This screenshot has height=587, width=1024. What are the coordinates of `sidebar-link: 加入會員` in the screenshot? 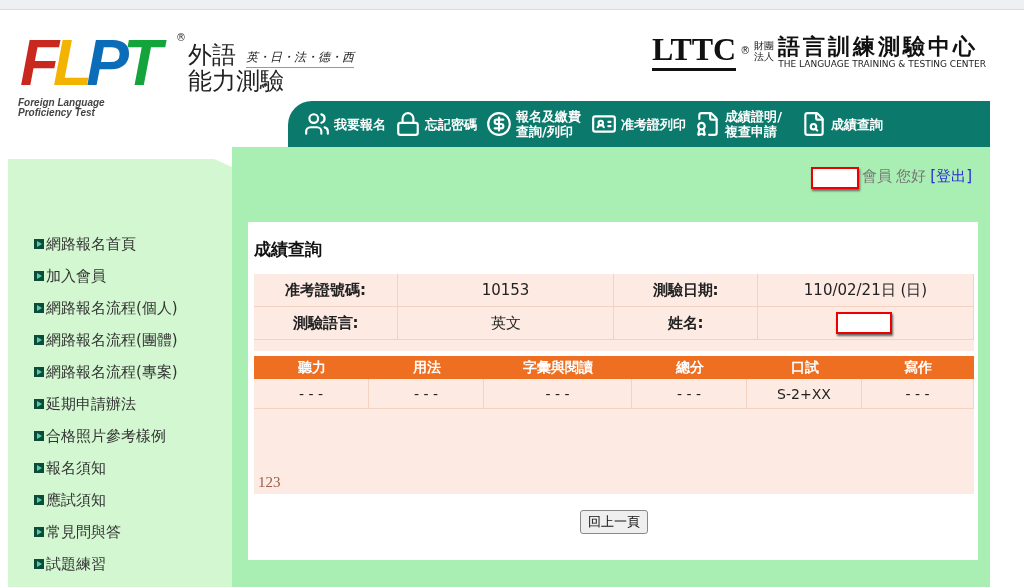 It's located at (133, 276).